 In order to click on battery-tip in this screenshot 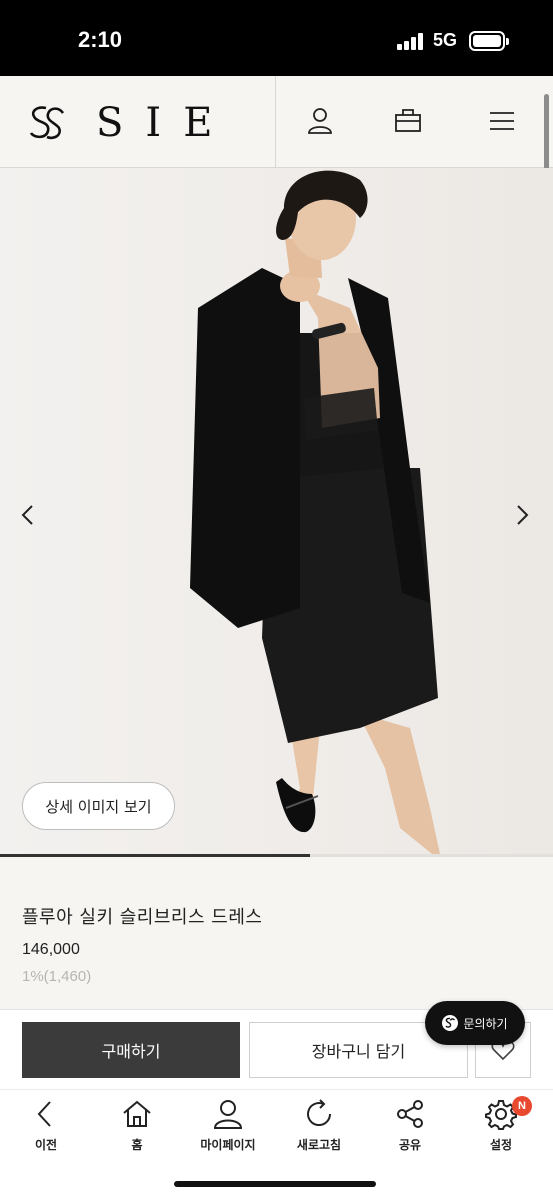, I will do `click(507, 41)`.